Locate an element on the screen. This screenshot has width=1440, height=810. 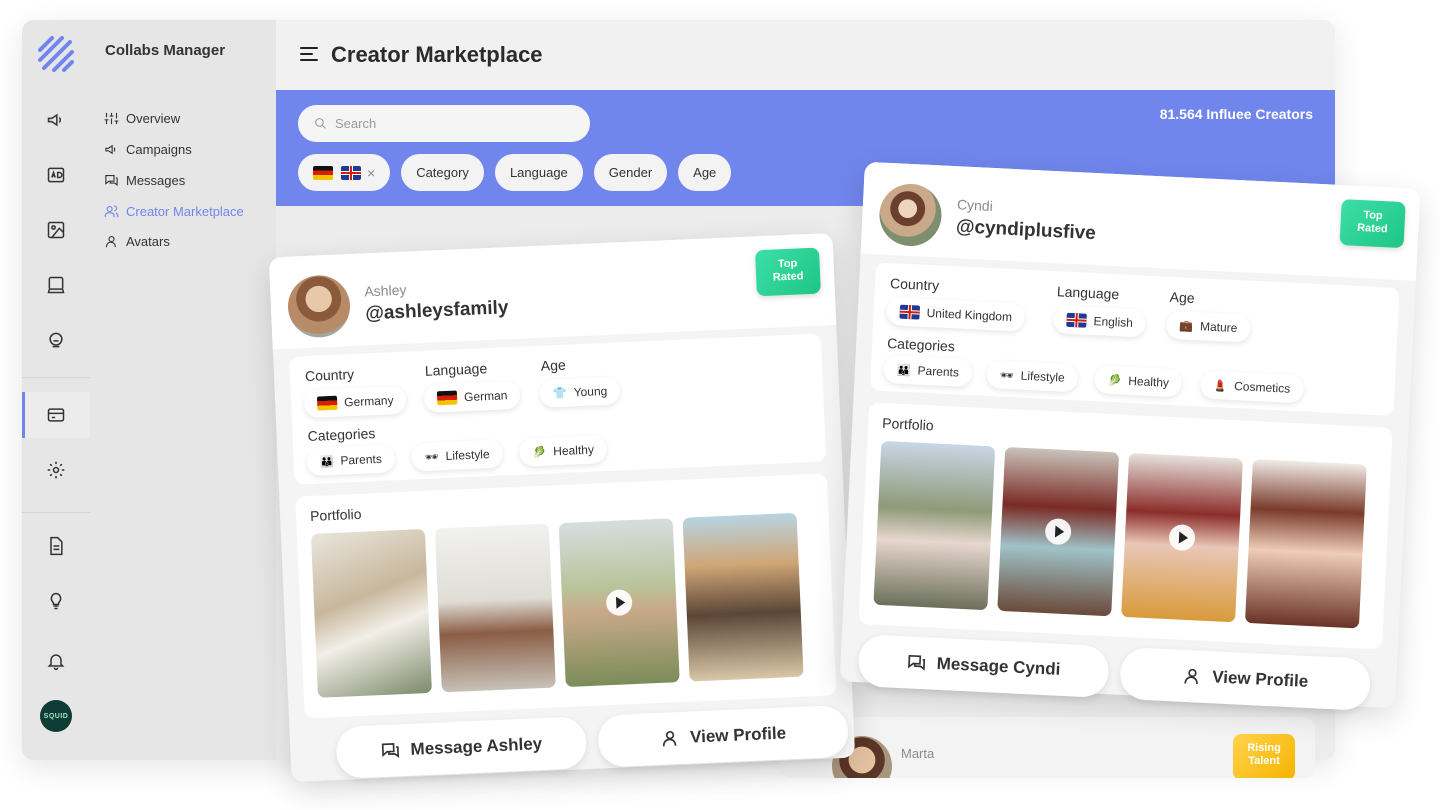
button-label: Message Ashley is located at coordinates (476, 746).